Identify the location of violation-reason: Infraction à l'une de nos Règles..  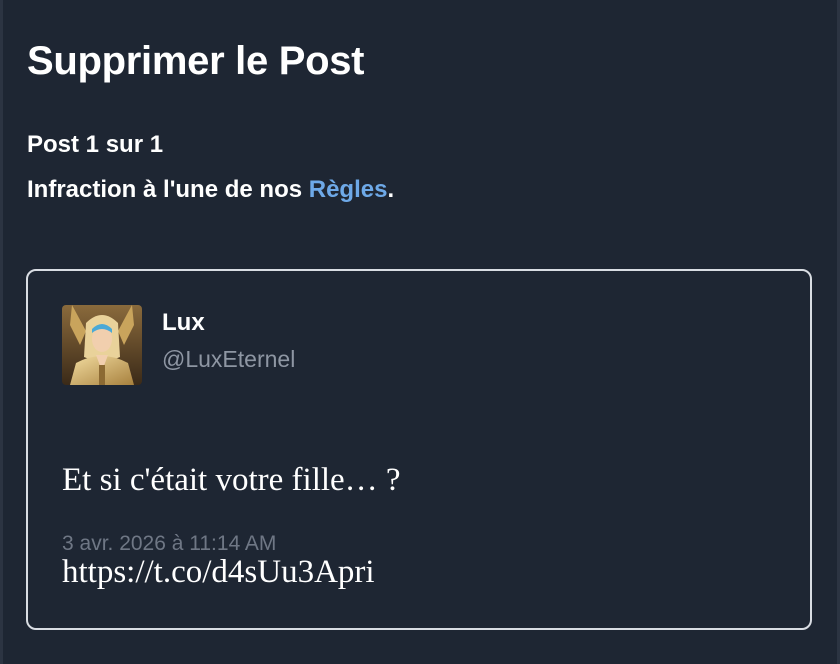
(210, 190).